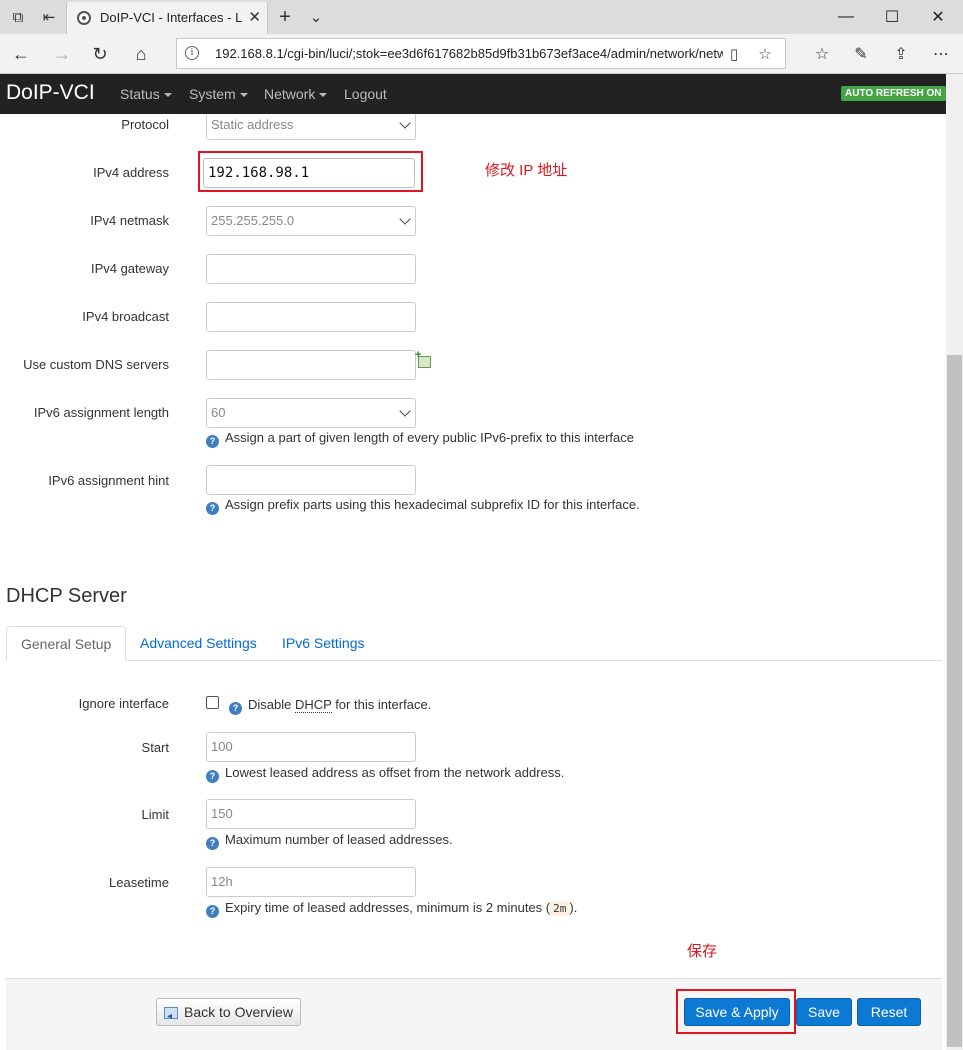 This screenshot has width=963, height=1050. What do you see at coordinates (192, 53) in the screenshot?
I see `site-info-icon: i` at bounding box center [192, 53].